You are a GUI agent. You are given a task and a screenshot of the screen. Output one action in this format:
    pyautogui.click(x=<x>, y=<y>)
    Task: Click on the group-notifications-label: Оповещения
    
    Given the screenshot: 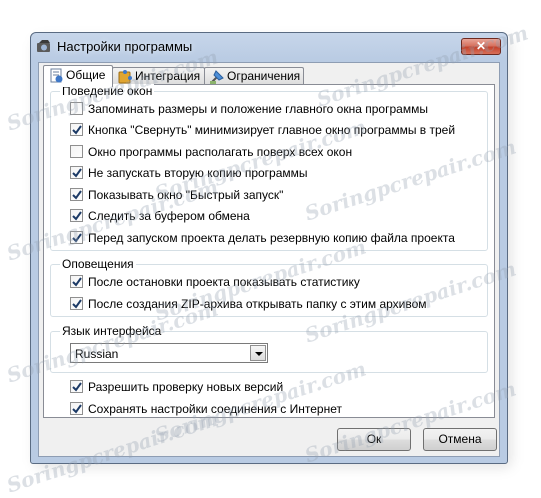 What is the action you would take?
    pyautogui.click(x=98, y=264)
    